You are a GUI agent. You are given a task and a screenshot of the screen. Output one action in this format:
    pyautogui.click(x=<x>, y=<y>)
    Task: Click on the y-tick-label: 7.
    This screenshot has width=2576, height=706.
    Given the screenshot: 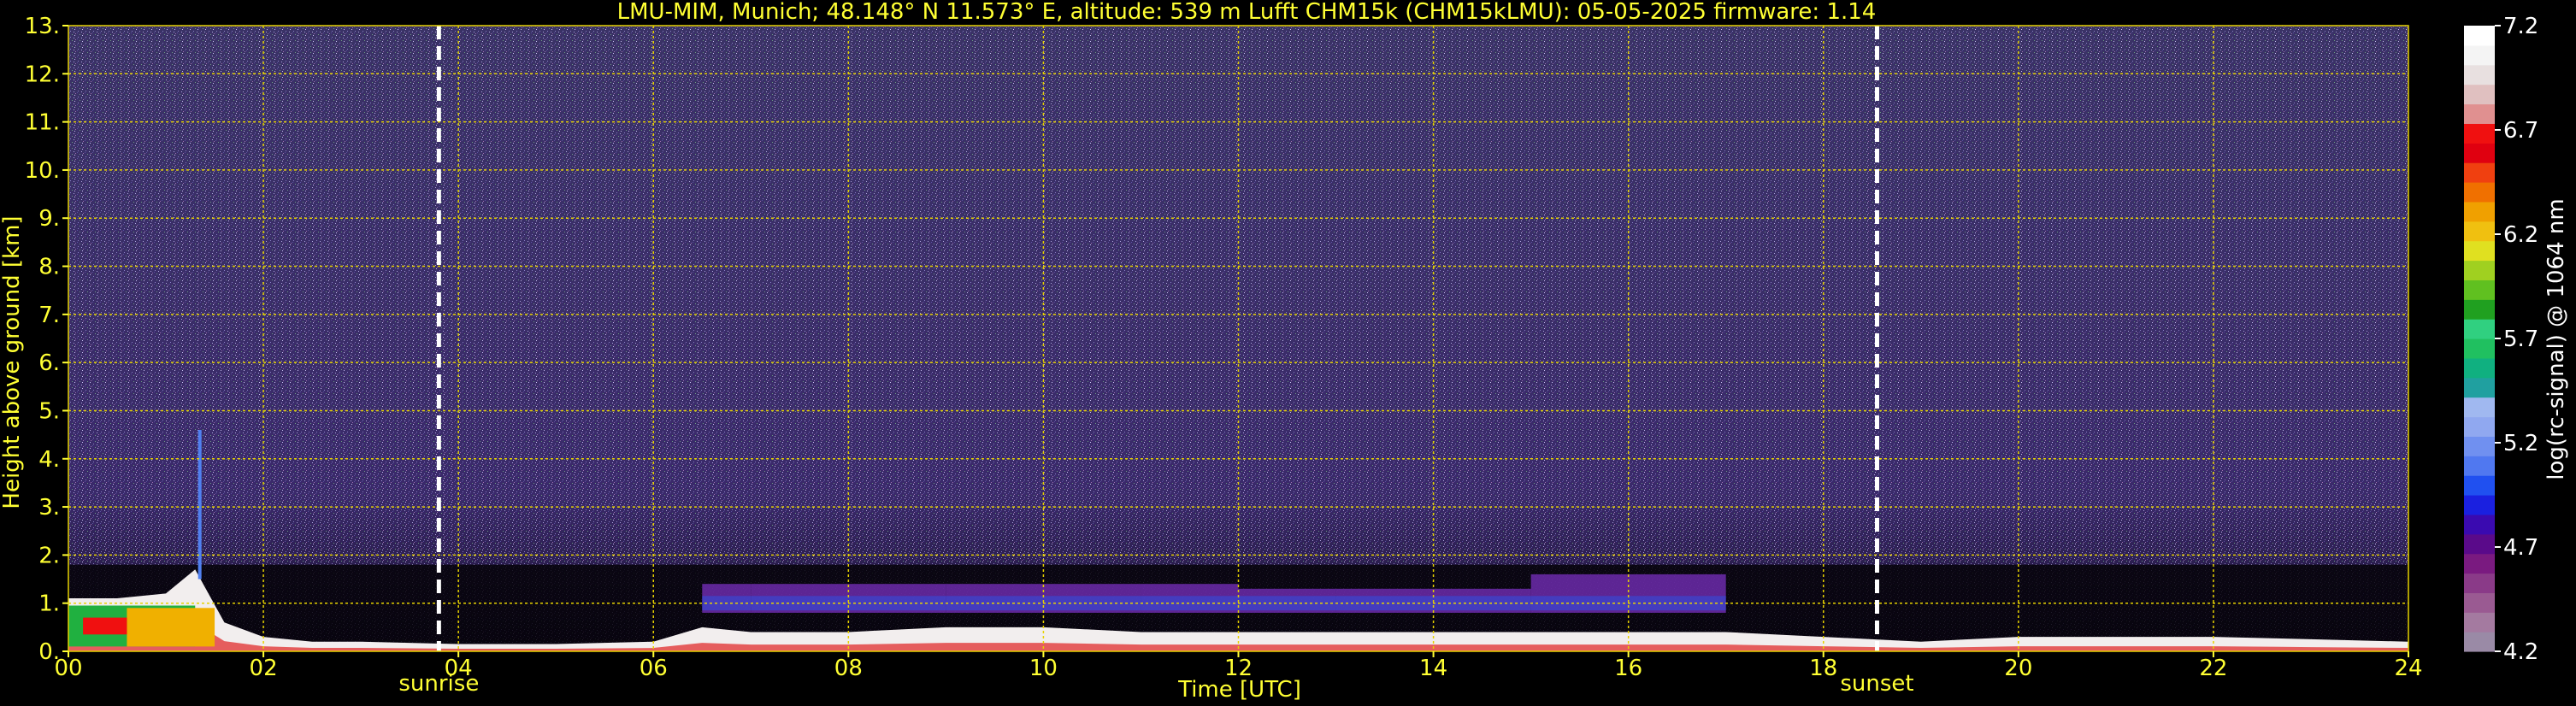 What is the action you would take?
    pyautogui.click(x=49, y=315)
    